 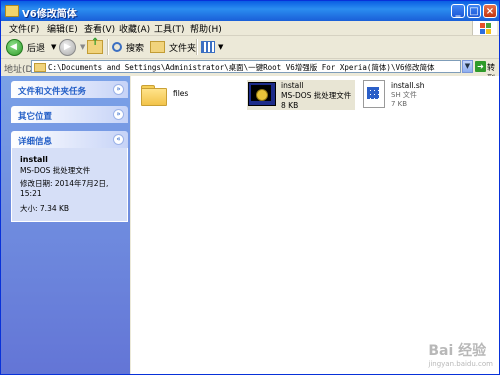 What do you see at coordinates (262, 93) in the screenshot?
I see `batch-file-icon` at bounding box center [262, 93].